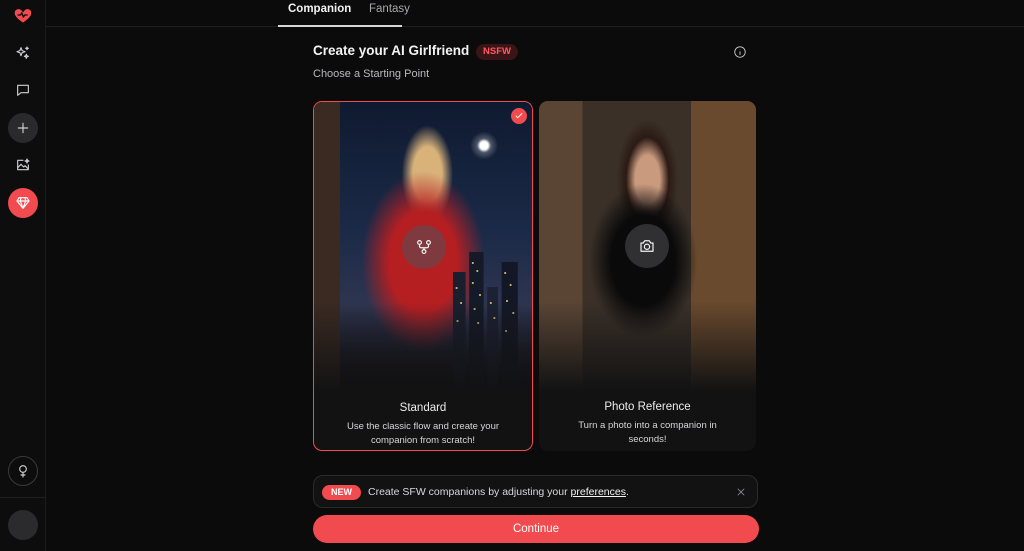 This screenshot has height=551, width=1024. I want to click on camera-icon, so click(647, 246).